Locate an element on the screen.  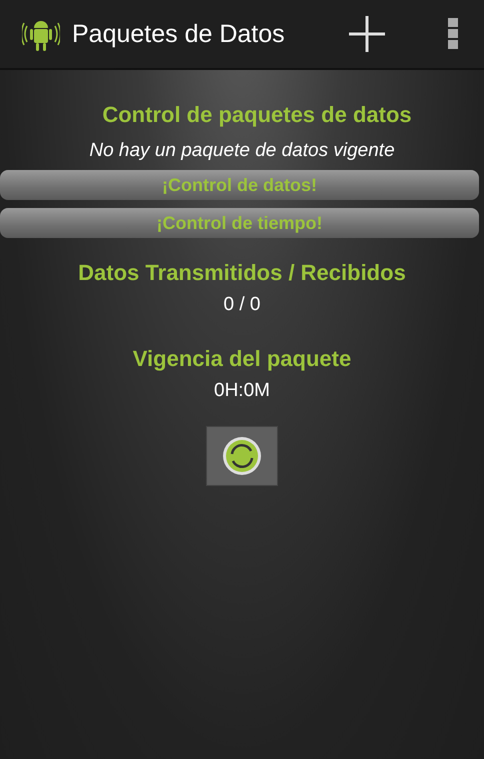
section-value: 0 / 0 is located at coordinates (242, 305).